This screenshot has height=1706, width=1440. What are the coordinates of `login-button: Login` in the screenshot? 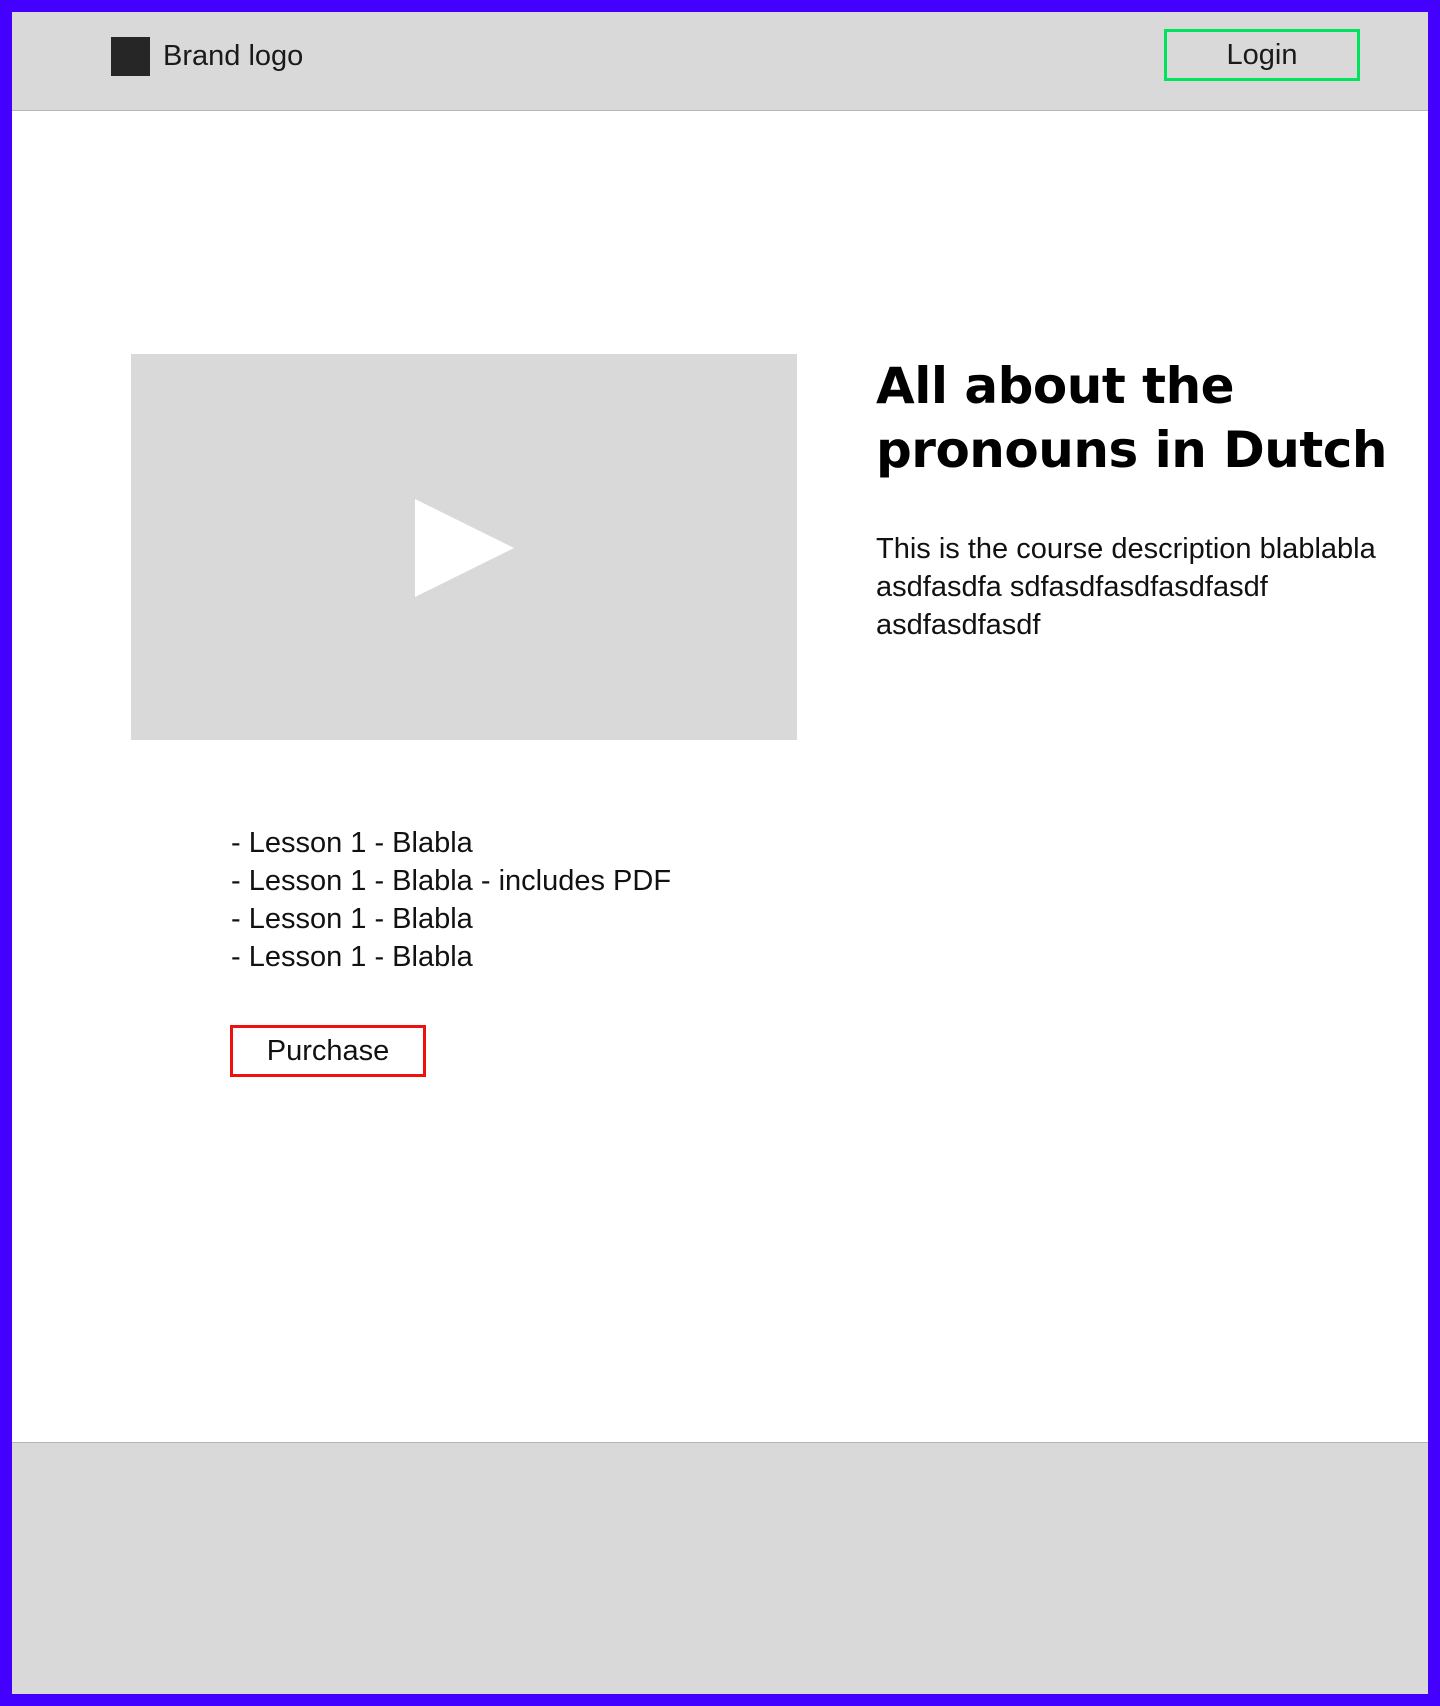 It's located at (1262, 55).